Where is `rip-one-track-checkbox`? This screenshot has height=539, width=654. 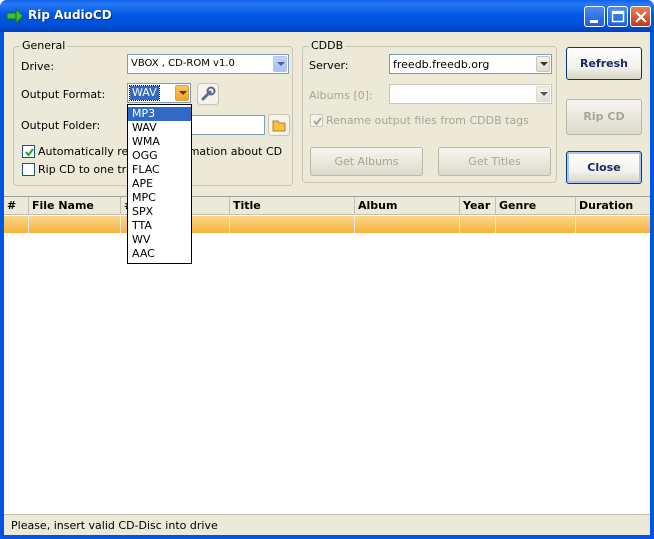
rip-one-track-checkbox is located at coordinates (28, 169).